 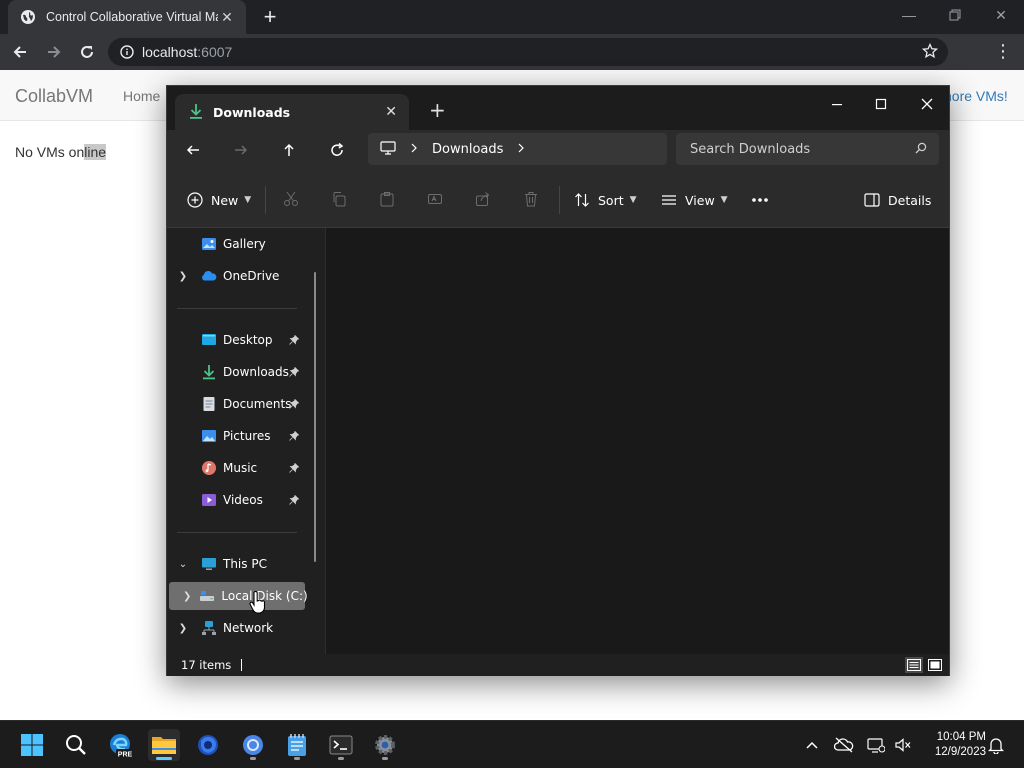 I want to click on new-button: New ▼, so click(x=219, y=200).